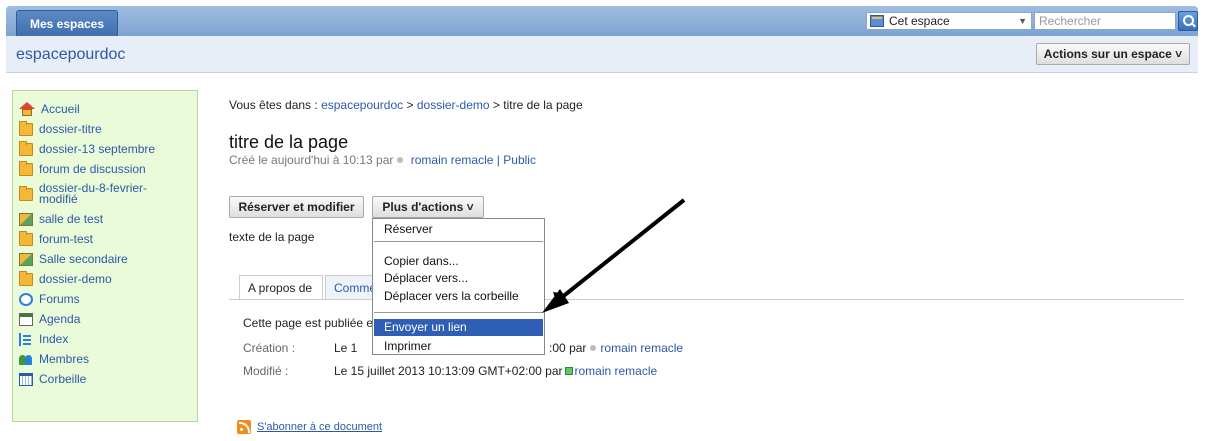  I want to click on rss-subscribe-link: S'abonner à ce document, so click(319, 427).